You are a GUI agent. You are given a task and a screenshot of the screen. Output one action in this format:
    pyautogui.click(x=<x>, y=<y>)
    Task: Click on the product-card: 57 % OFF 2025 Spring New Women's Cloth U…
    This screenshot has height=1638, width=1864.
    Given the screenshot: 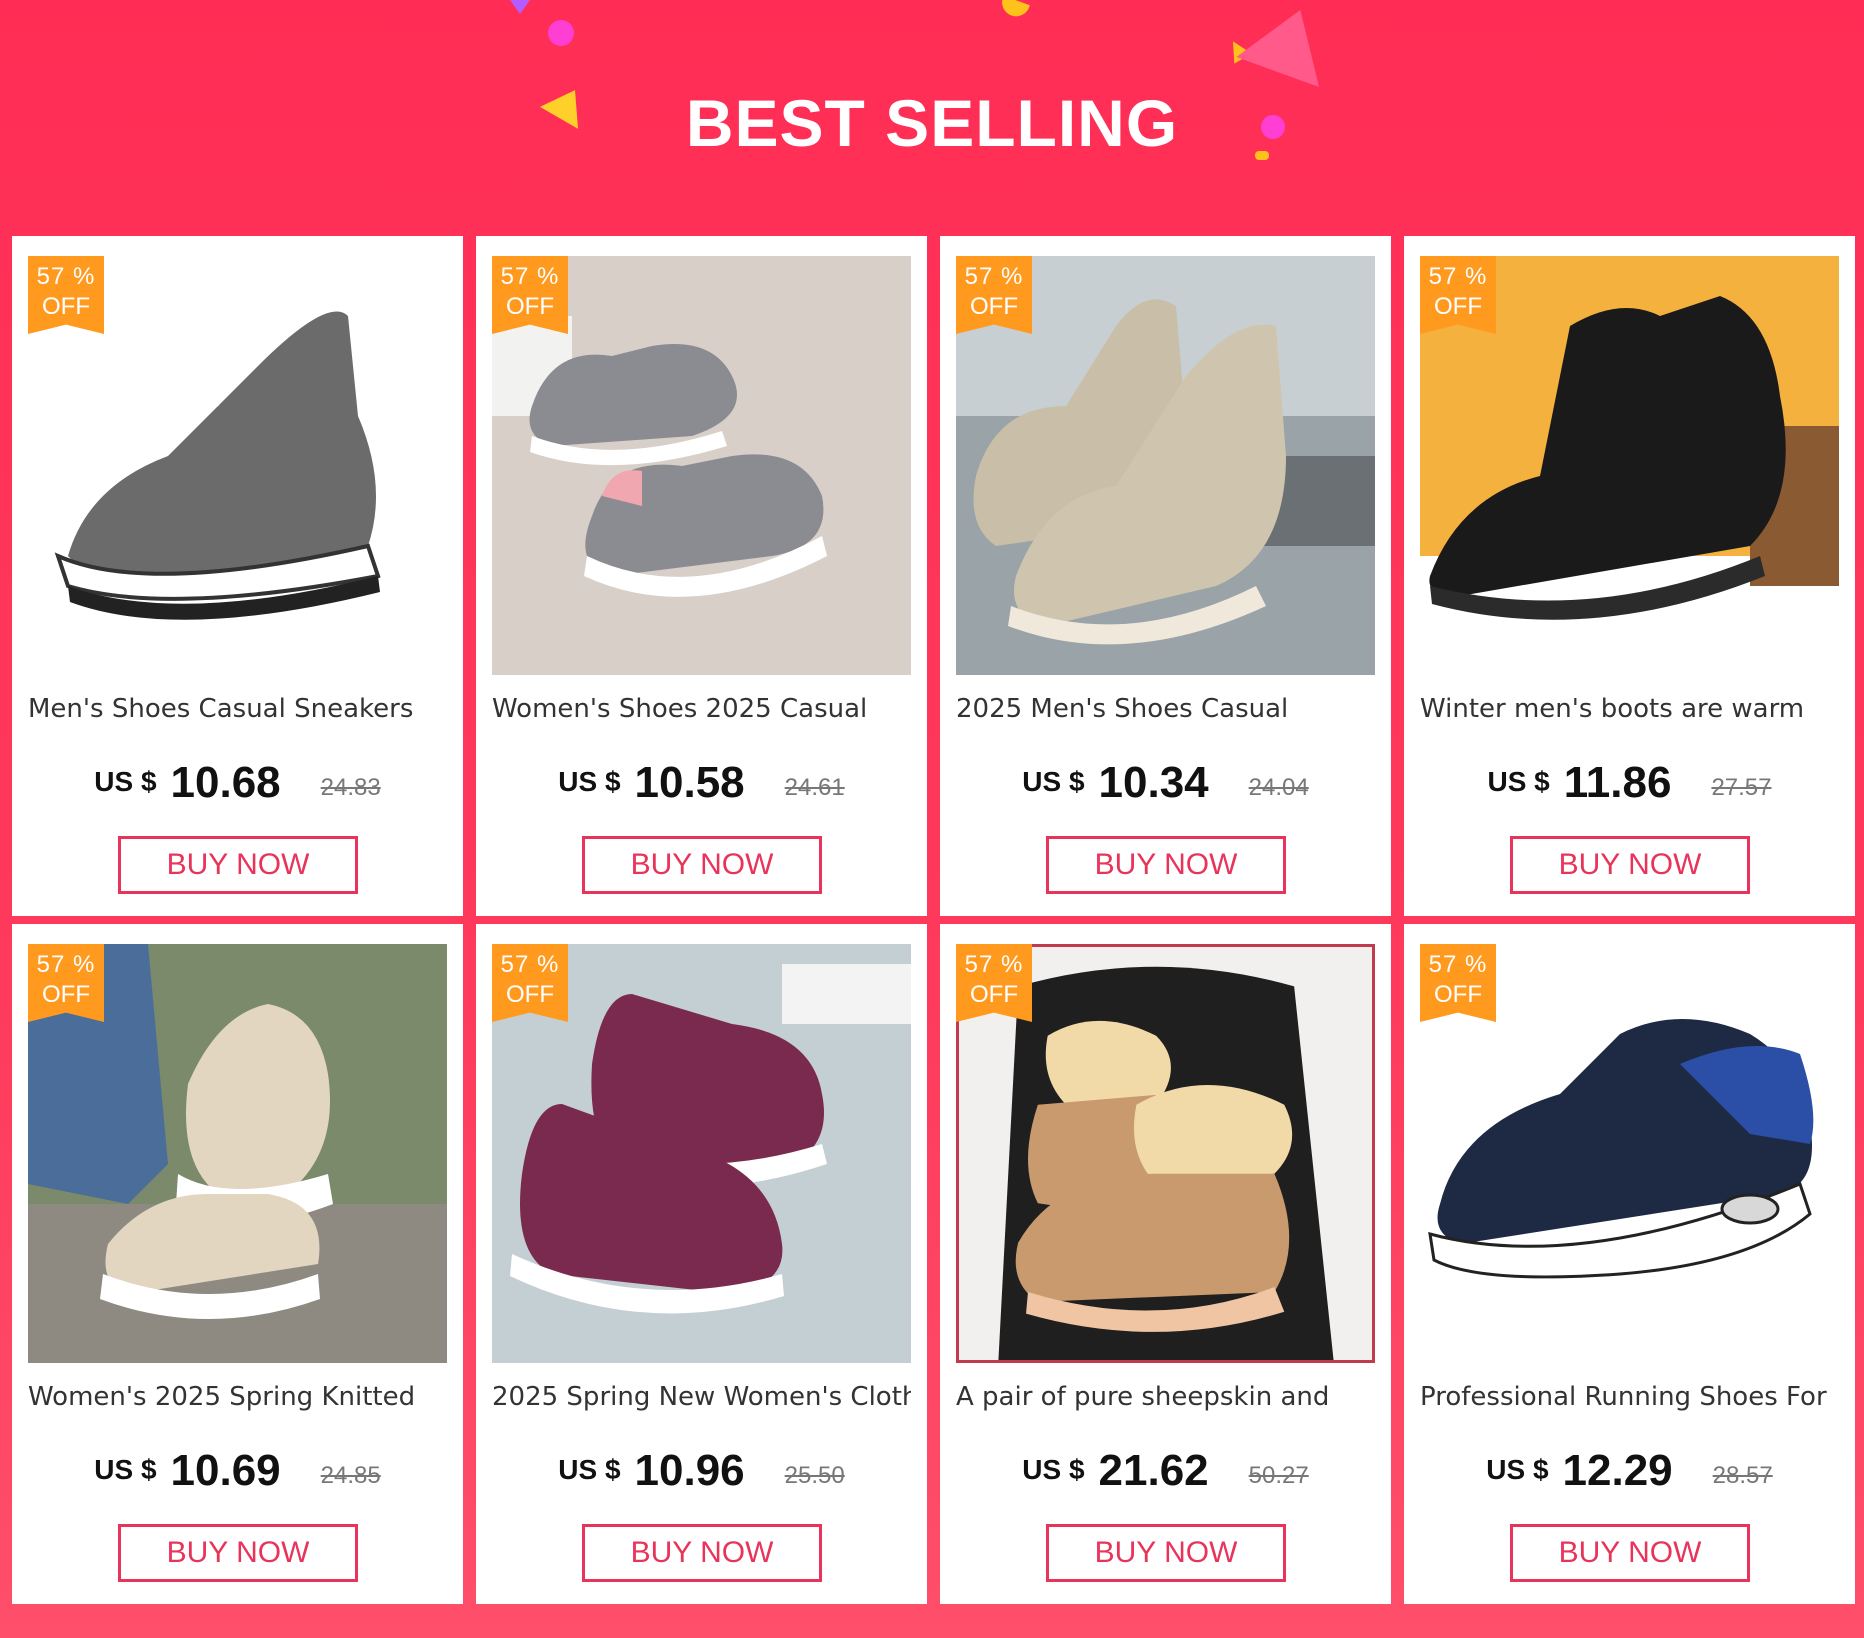 What is the action you would take?
    pyautogui.click(x=701, y=1264)
    